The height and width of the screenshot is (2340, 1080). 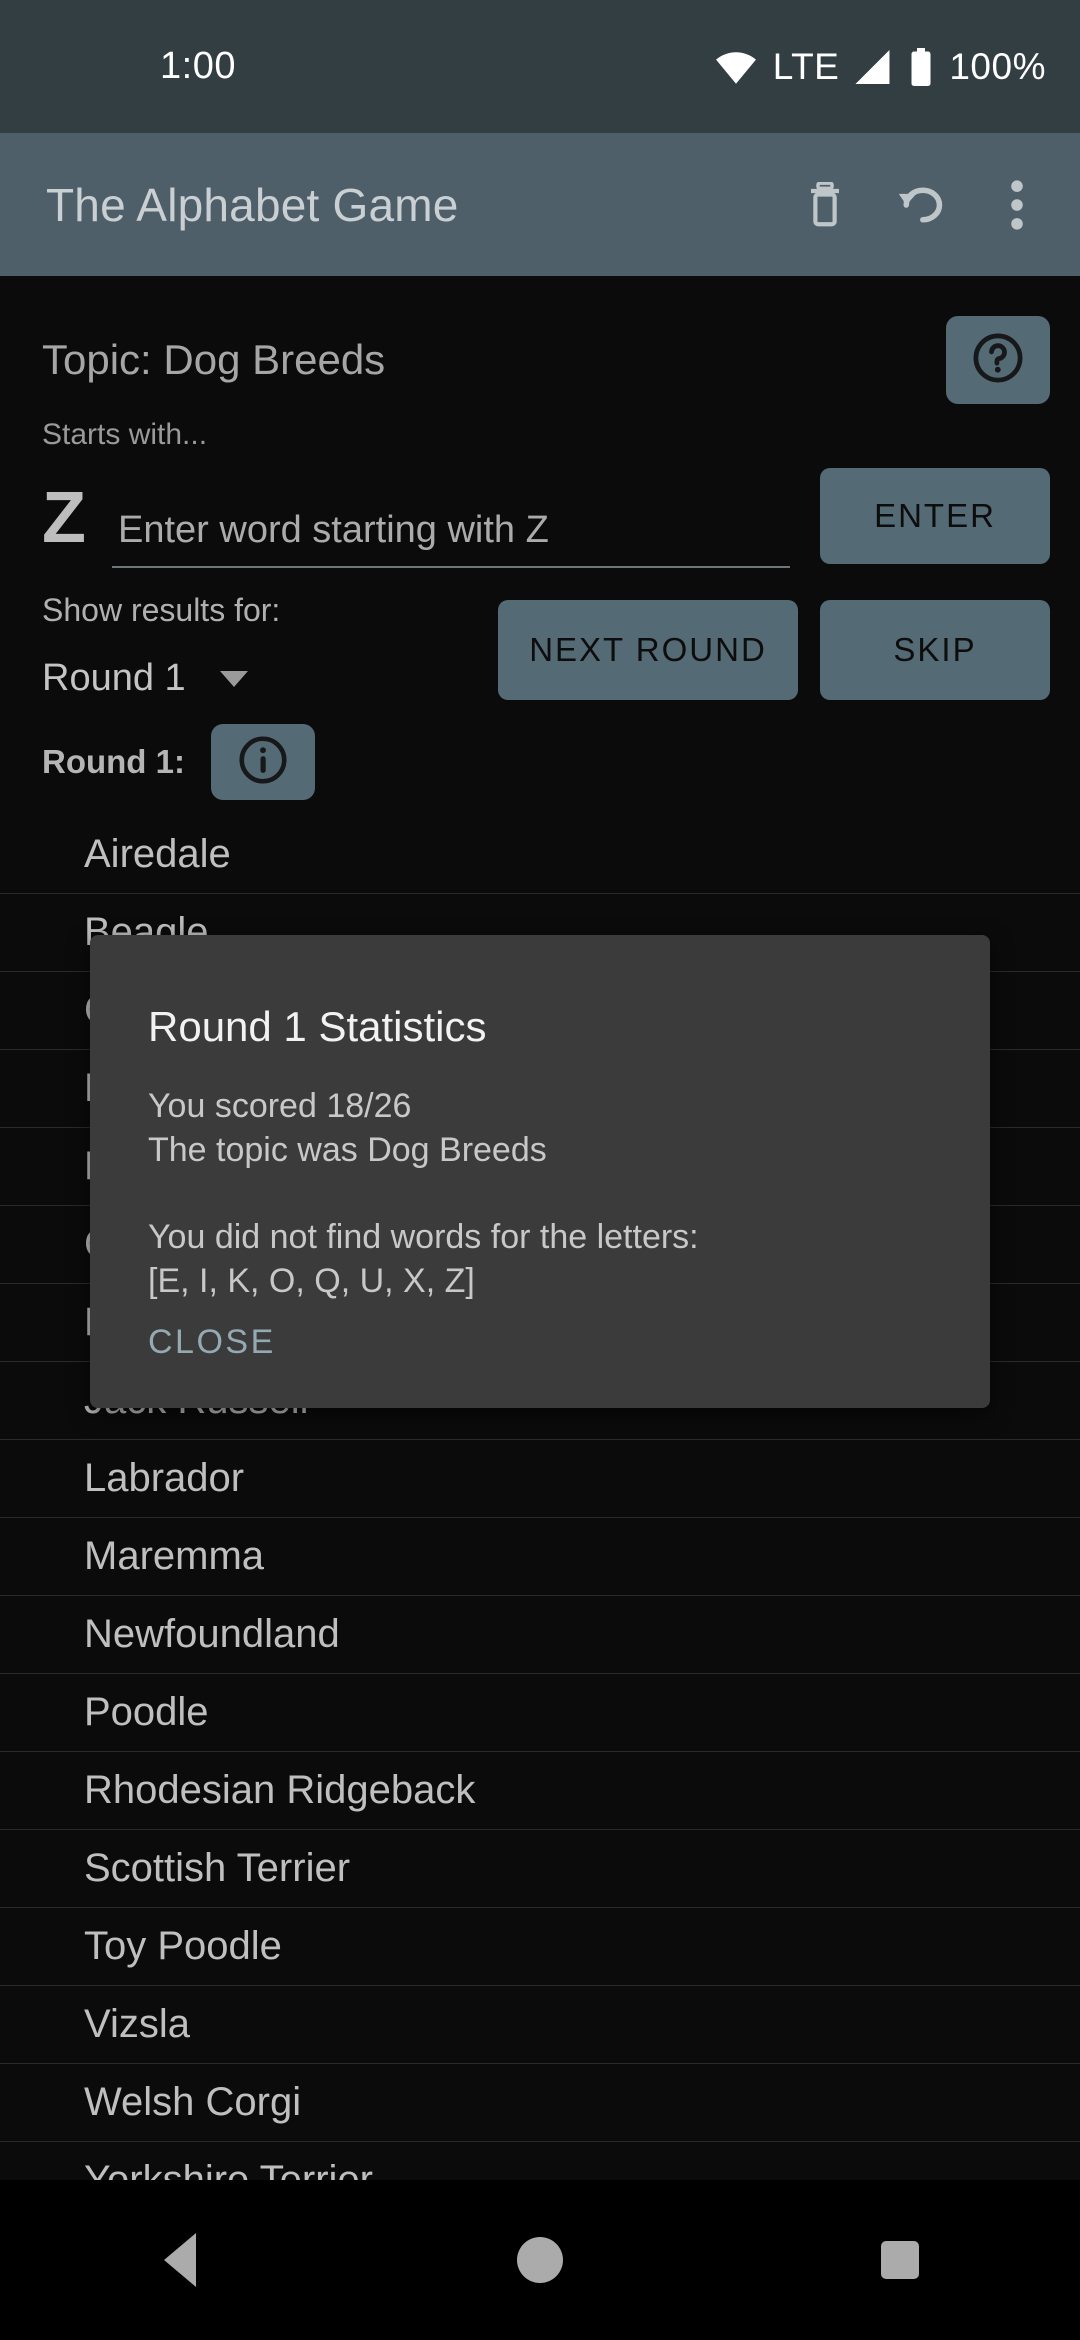 I want to click on dialog-close-button: CLOSE, so click(x=212, y=1342).